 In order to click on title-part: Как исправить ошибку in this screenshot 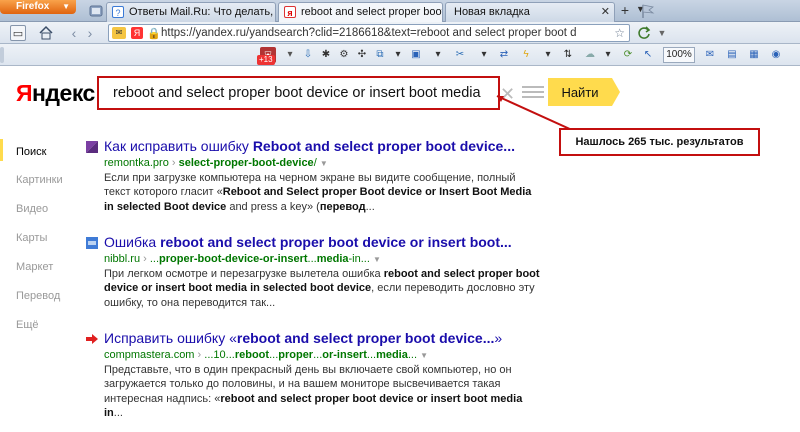, I will do `click(178, 146)`.